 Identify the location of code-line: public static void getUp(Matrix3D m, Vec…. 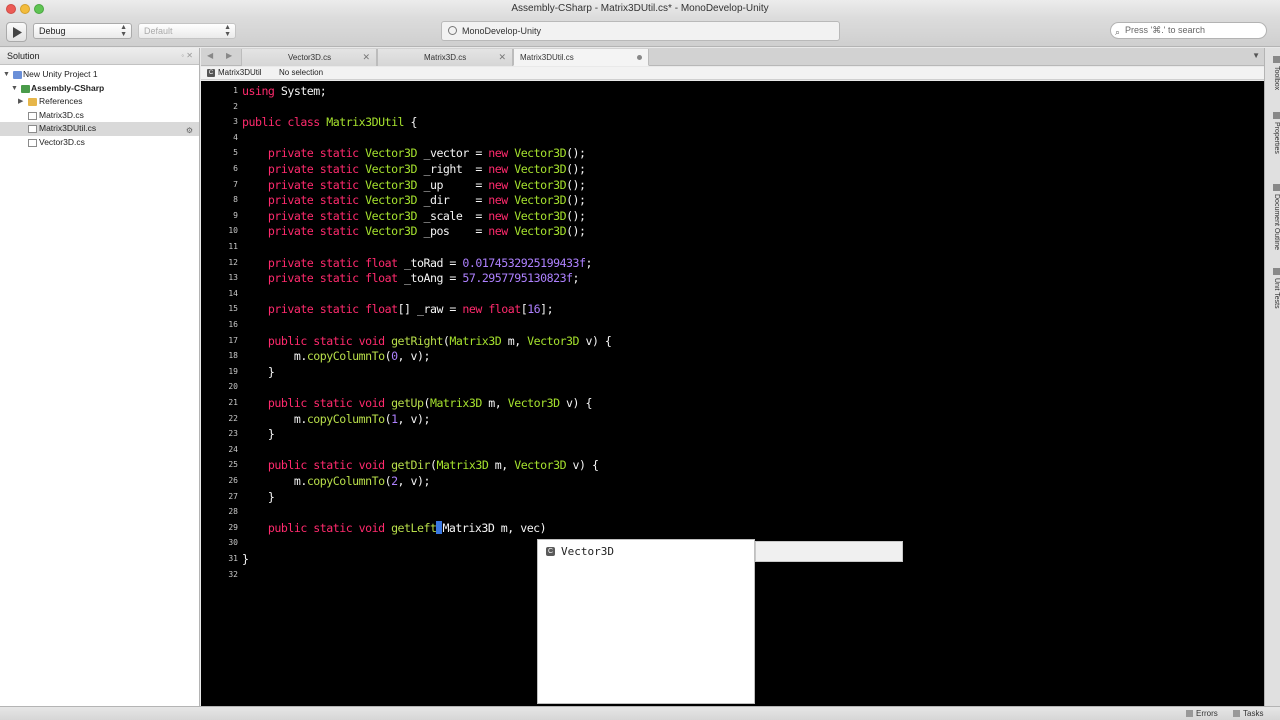
(417, 403).